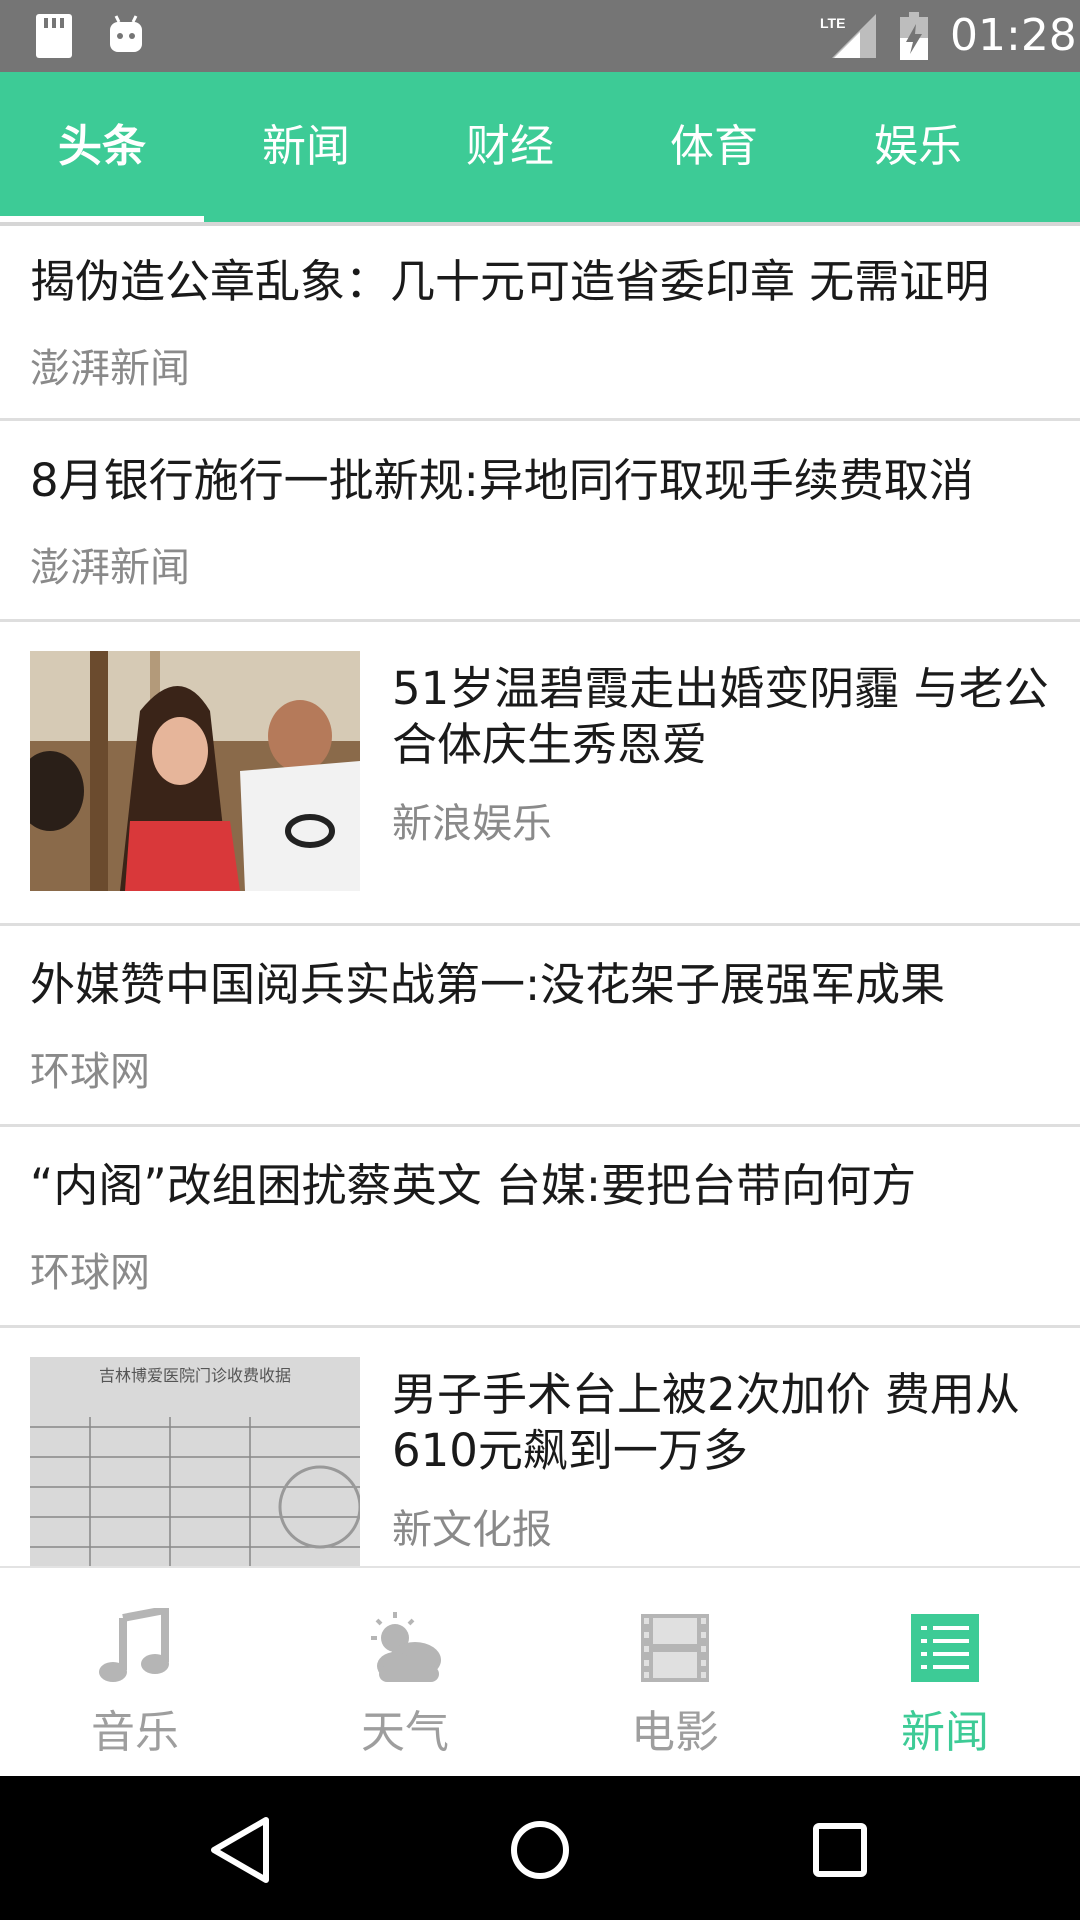 The height and width of the screenshot is (1920, 1080). Describe the element at coordinates (714, 147) in the screenshot. I see `tab-sports: 体育` at that location.